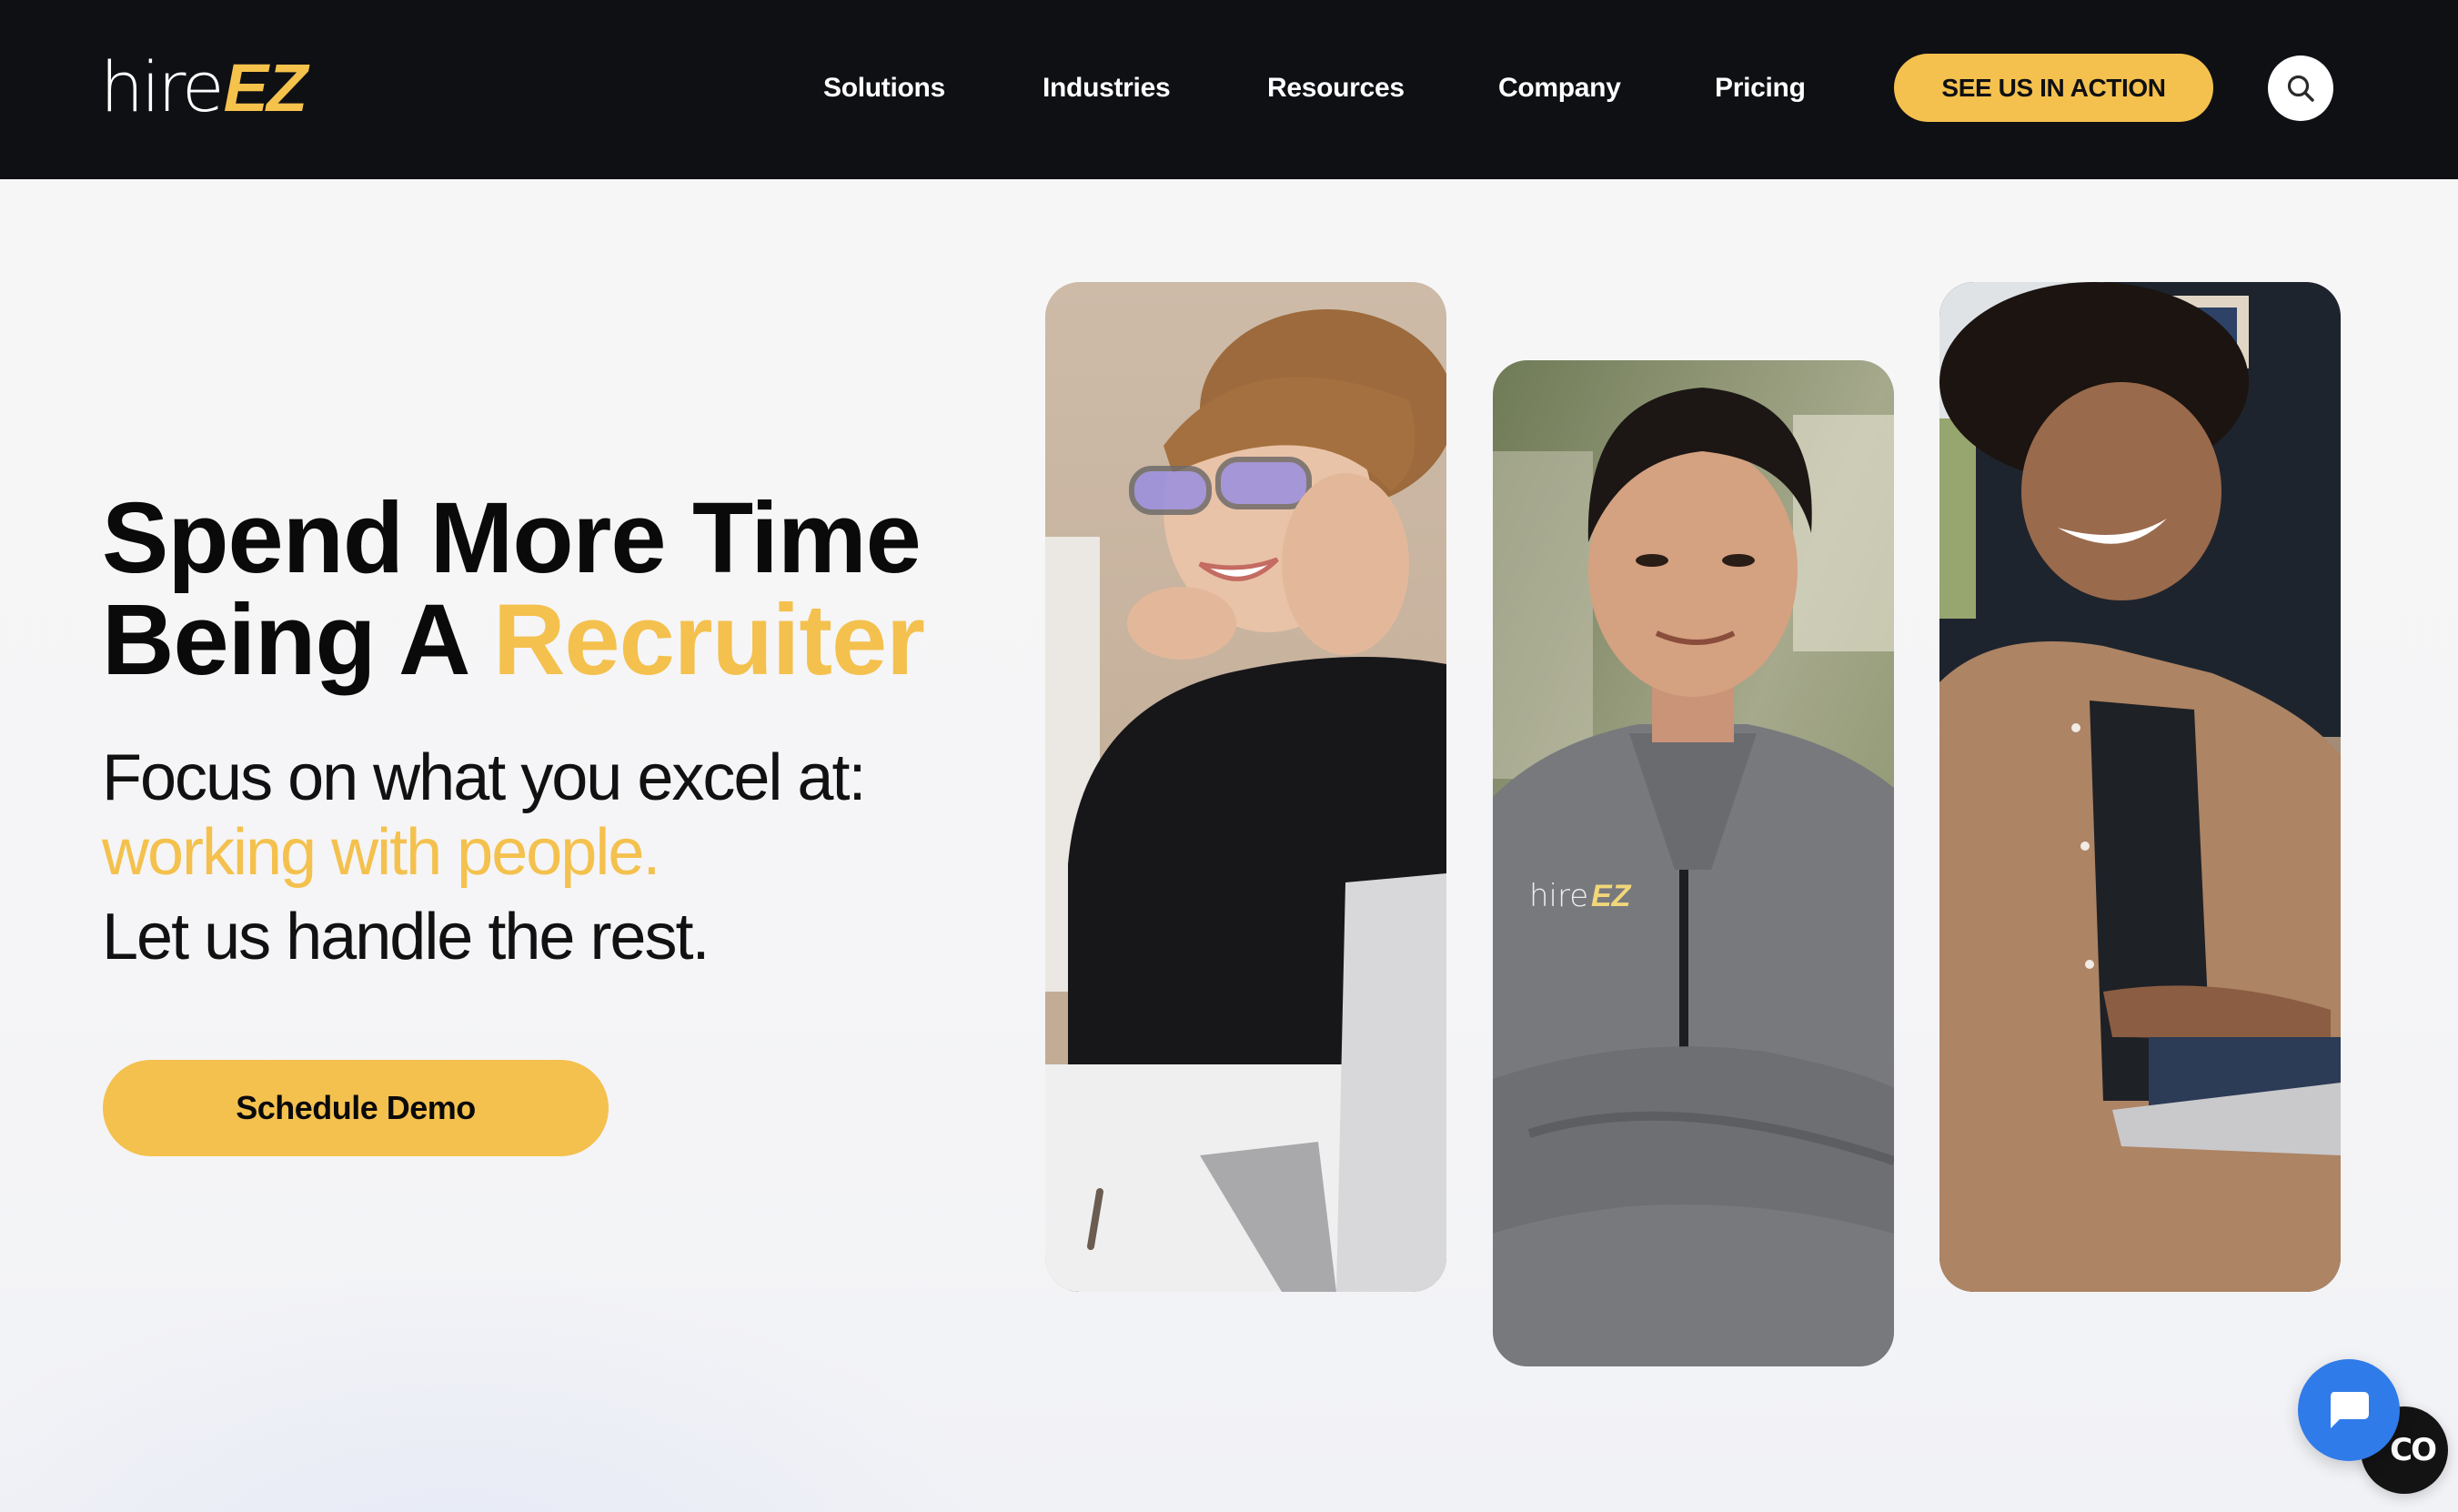 The image size is (2458, 1512). I want to click on photo-woman-typing, so click(2140, 787).